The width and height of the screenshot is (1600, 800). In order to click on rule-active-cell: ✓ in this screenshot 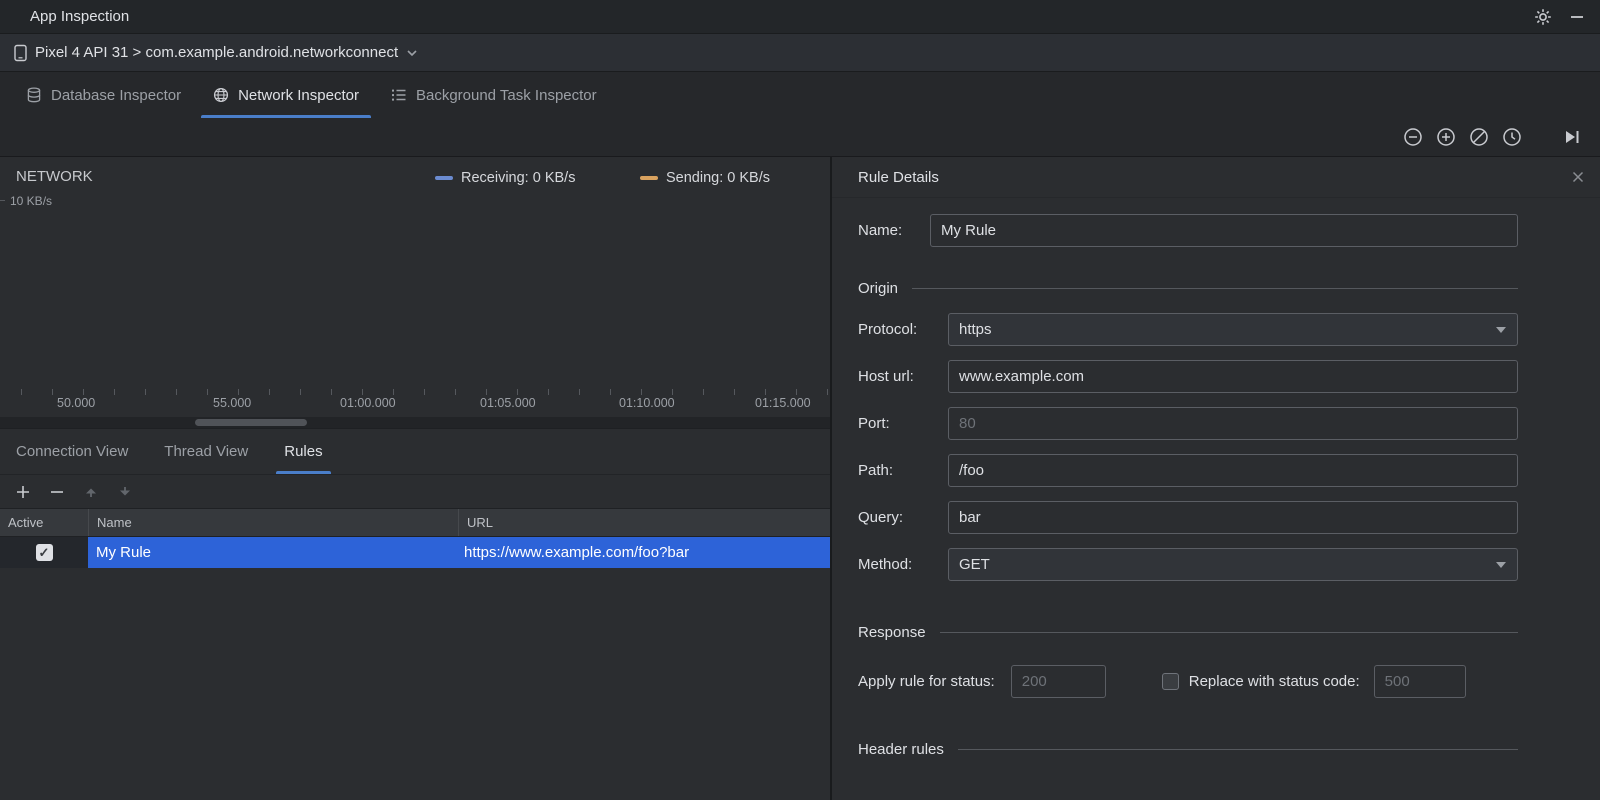, I will do `click(44, 552)`.